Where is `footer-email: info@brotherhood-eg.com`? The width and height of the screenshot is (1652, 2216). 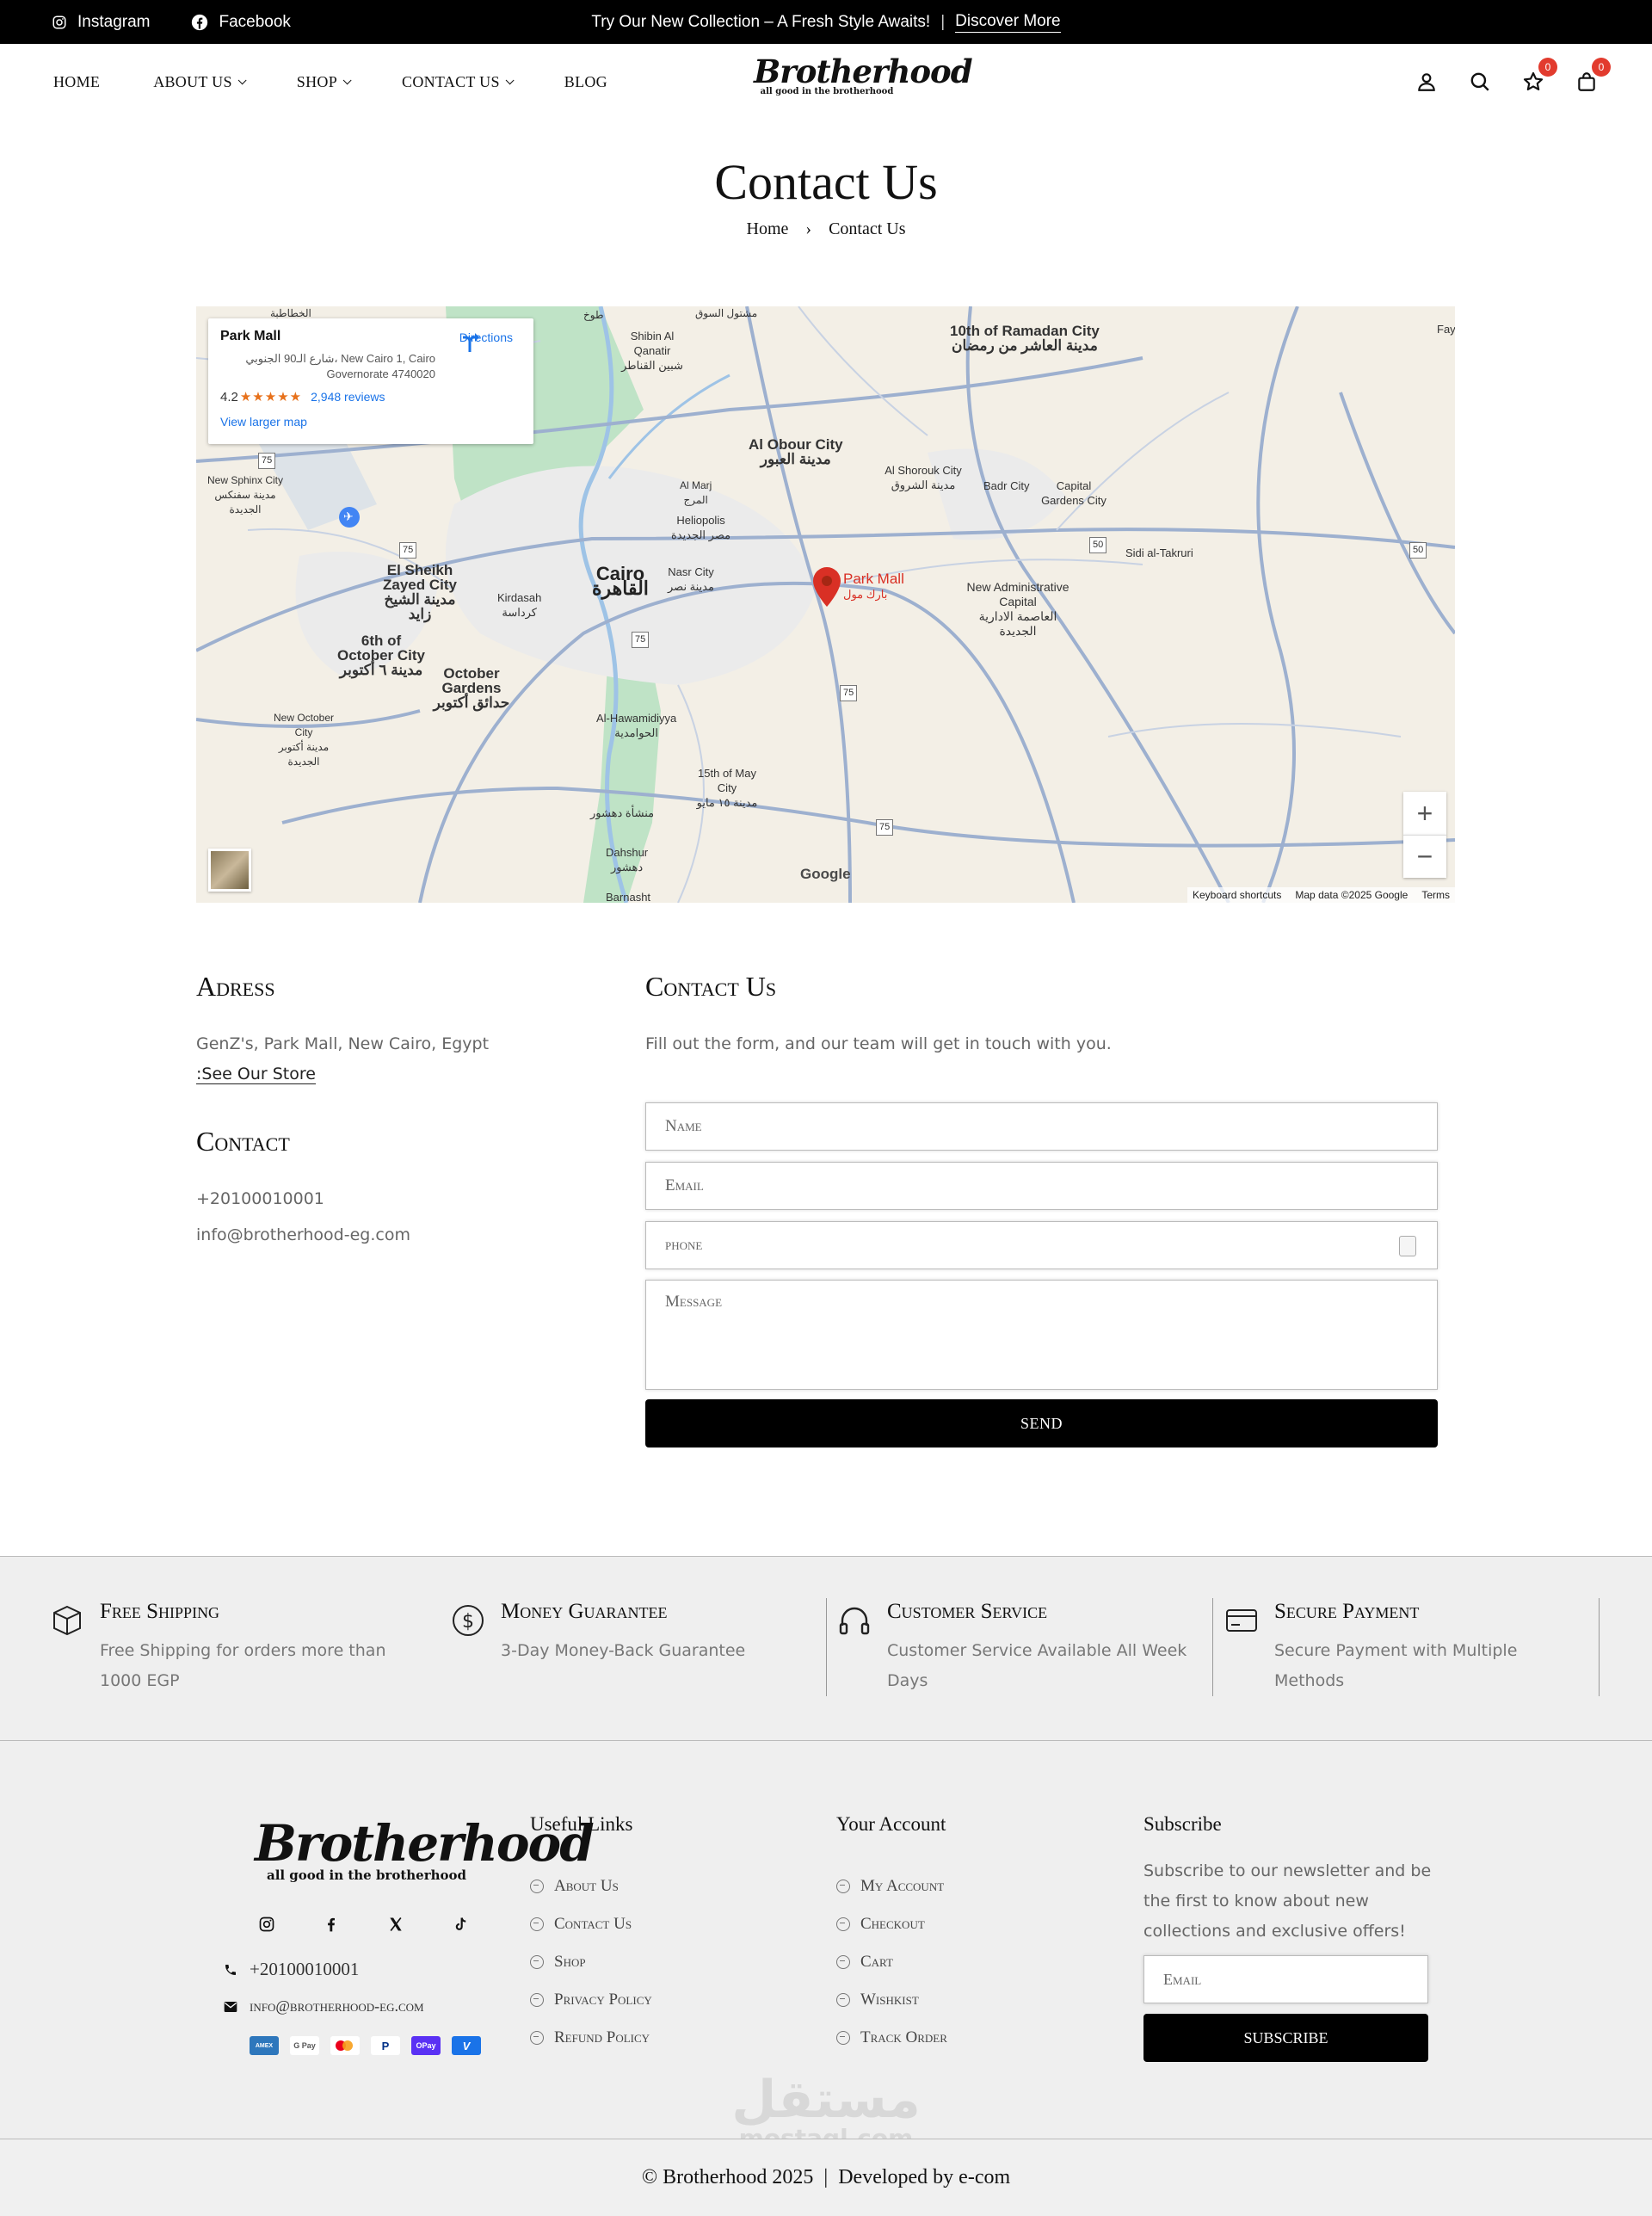
footer-email: info@brotherhood-eg.com is located at coordinates (324, 2006).